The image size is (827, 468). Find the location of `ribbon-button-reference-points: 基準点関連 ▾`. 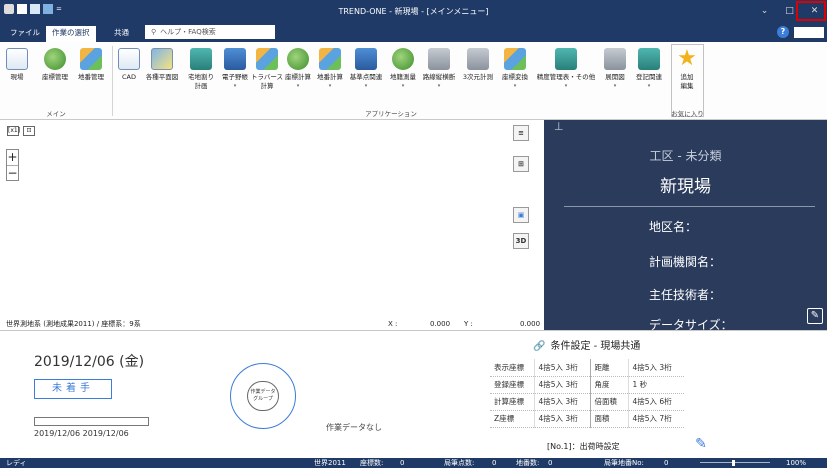

ribbon-button-reference-points: 基準点関連 ▾ is located at coordinates (366, 69).